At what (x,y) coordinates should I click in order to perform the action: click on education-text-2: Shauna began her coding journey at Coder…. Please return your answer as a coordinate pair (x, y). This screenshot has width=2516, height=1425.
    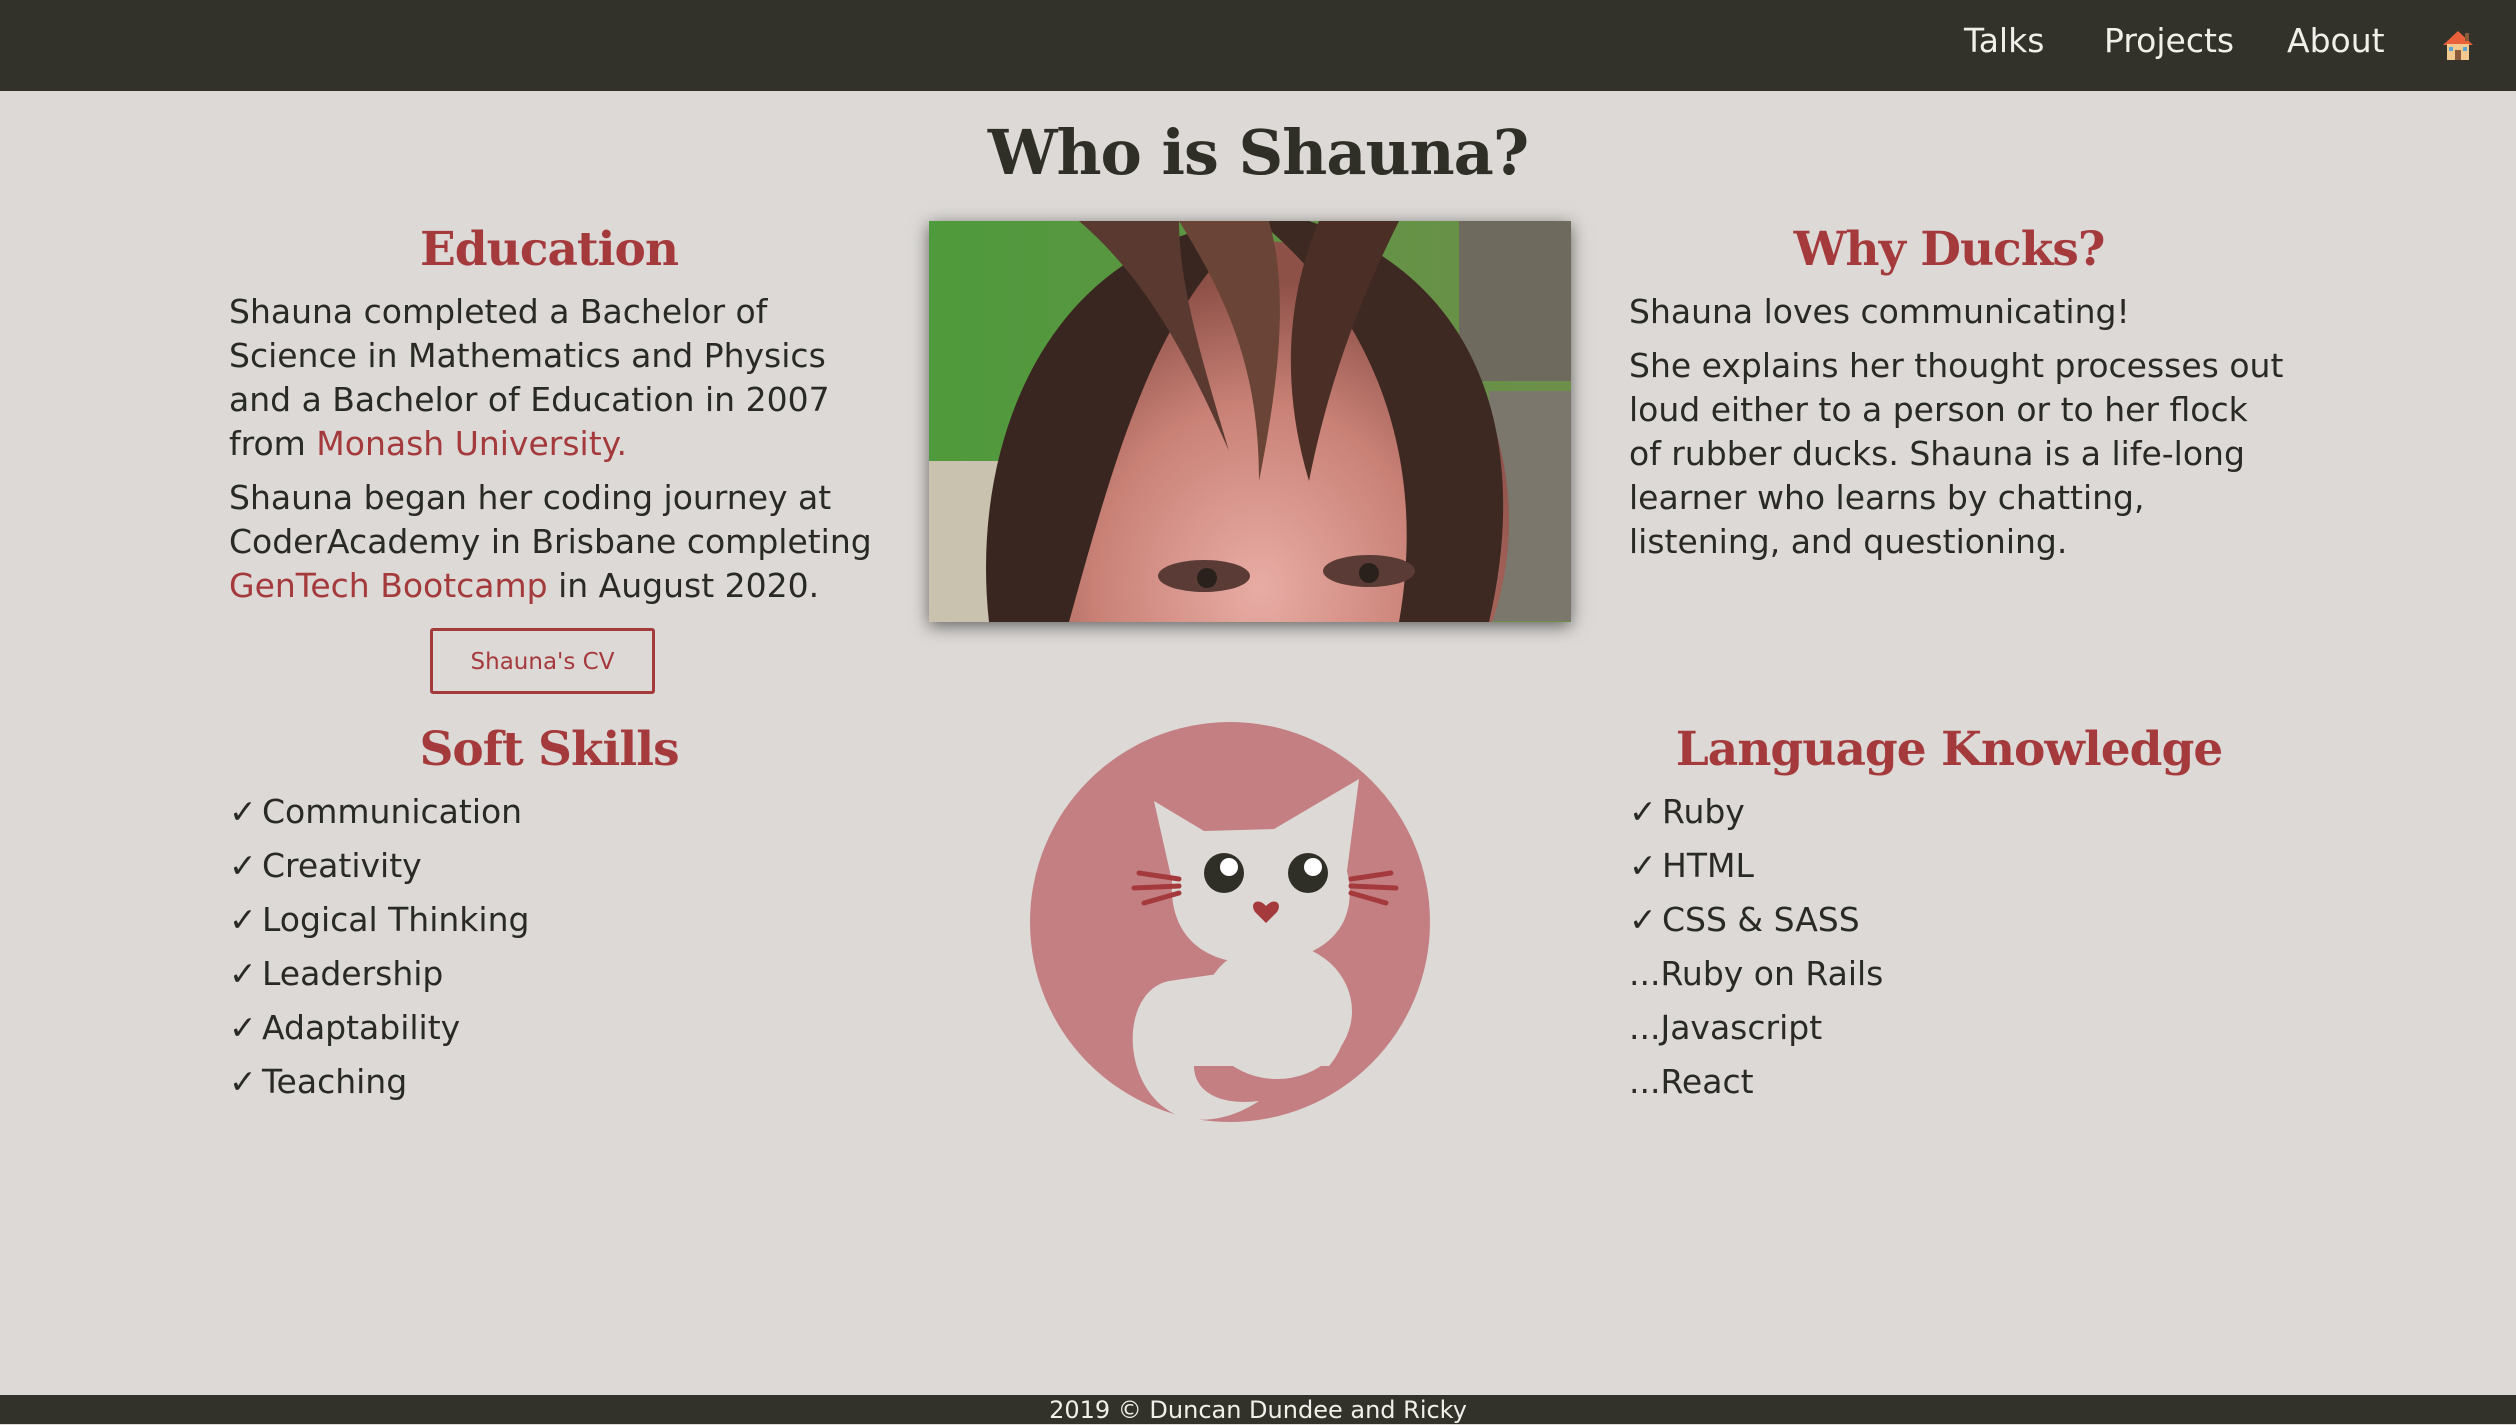
    Looking at the image, I should click on (550, 519).